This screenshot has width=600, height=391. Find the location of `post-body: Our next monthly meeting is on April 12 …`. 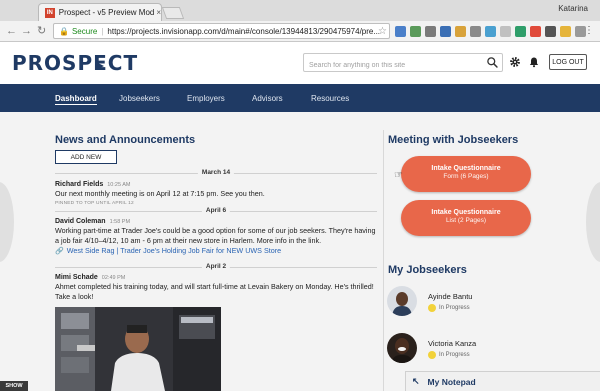

post-body: Our next monthly meeting is on April 12 … is located at coordinates (160, 193).